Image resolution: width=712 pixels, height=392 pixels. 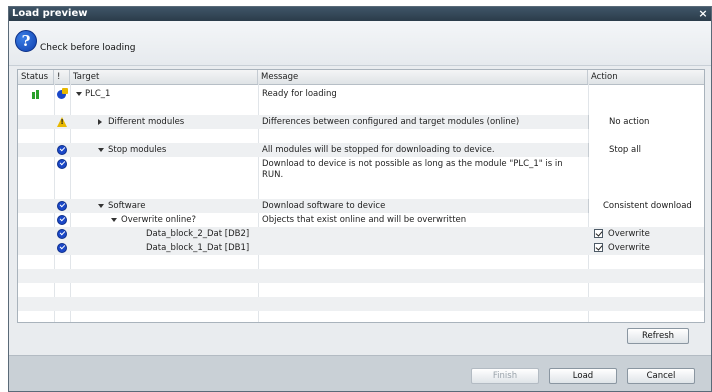 What do you see at coordinates (198, 234) in the screenshot?
I see `target-label: Data_block_2_Dat [DB2]` at bounding box center [198, 234].